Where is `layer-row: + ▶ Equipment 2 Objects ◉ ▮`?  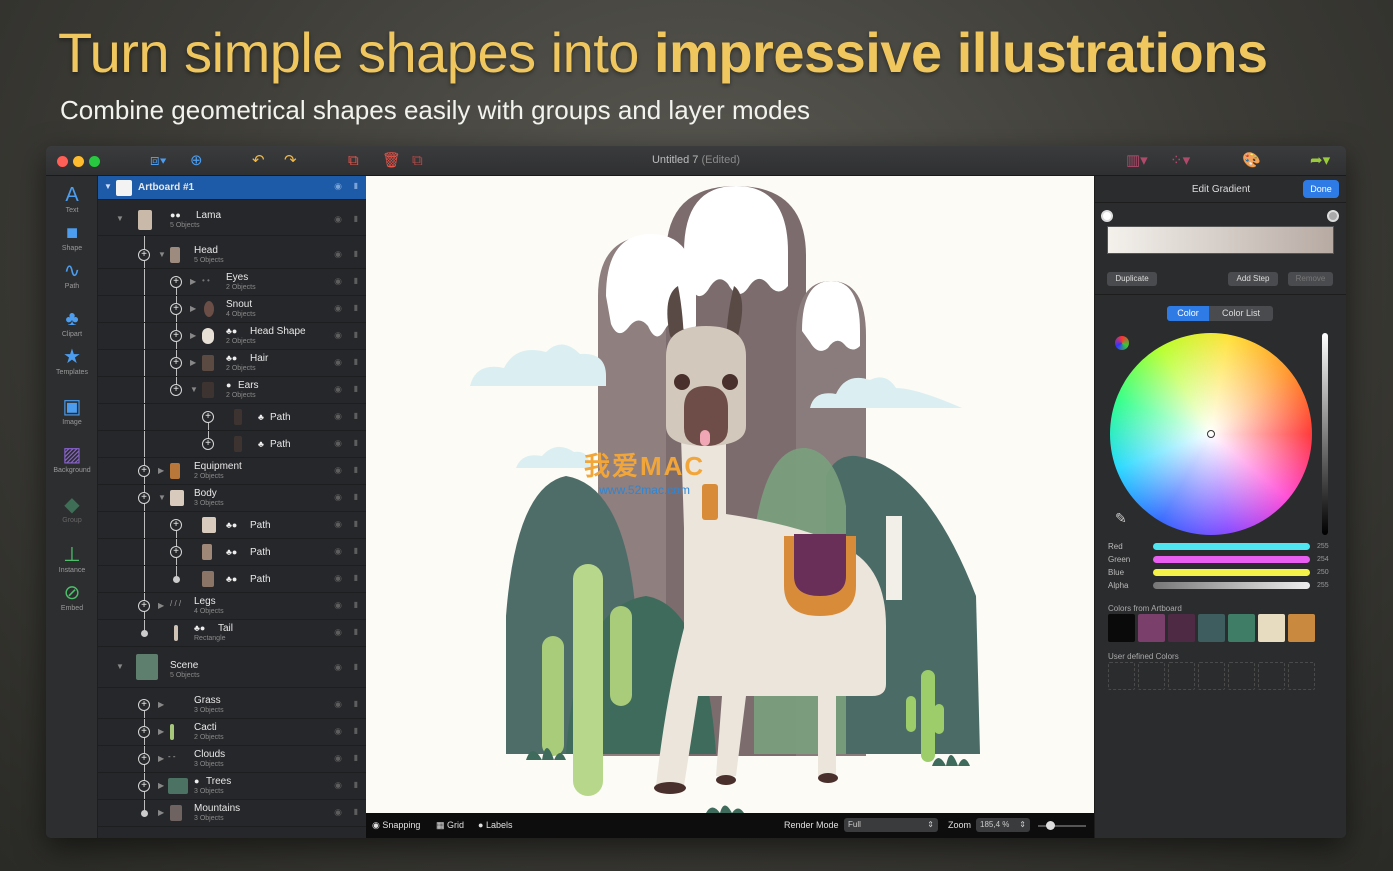
layer-row: + ▶ Equipment 2 Objects ◉ ▮ is located at coordinates (232, 471).